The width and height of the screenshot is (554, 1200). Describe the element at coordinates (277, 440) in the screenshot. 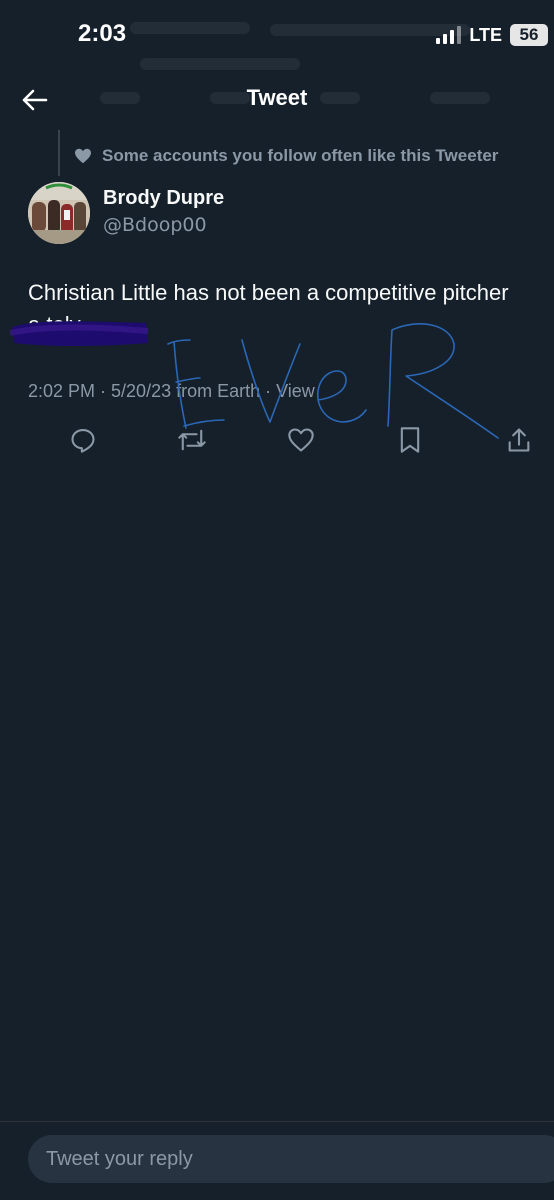

I see `tweet-actions` at that location.